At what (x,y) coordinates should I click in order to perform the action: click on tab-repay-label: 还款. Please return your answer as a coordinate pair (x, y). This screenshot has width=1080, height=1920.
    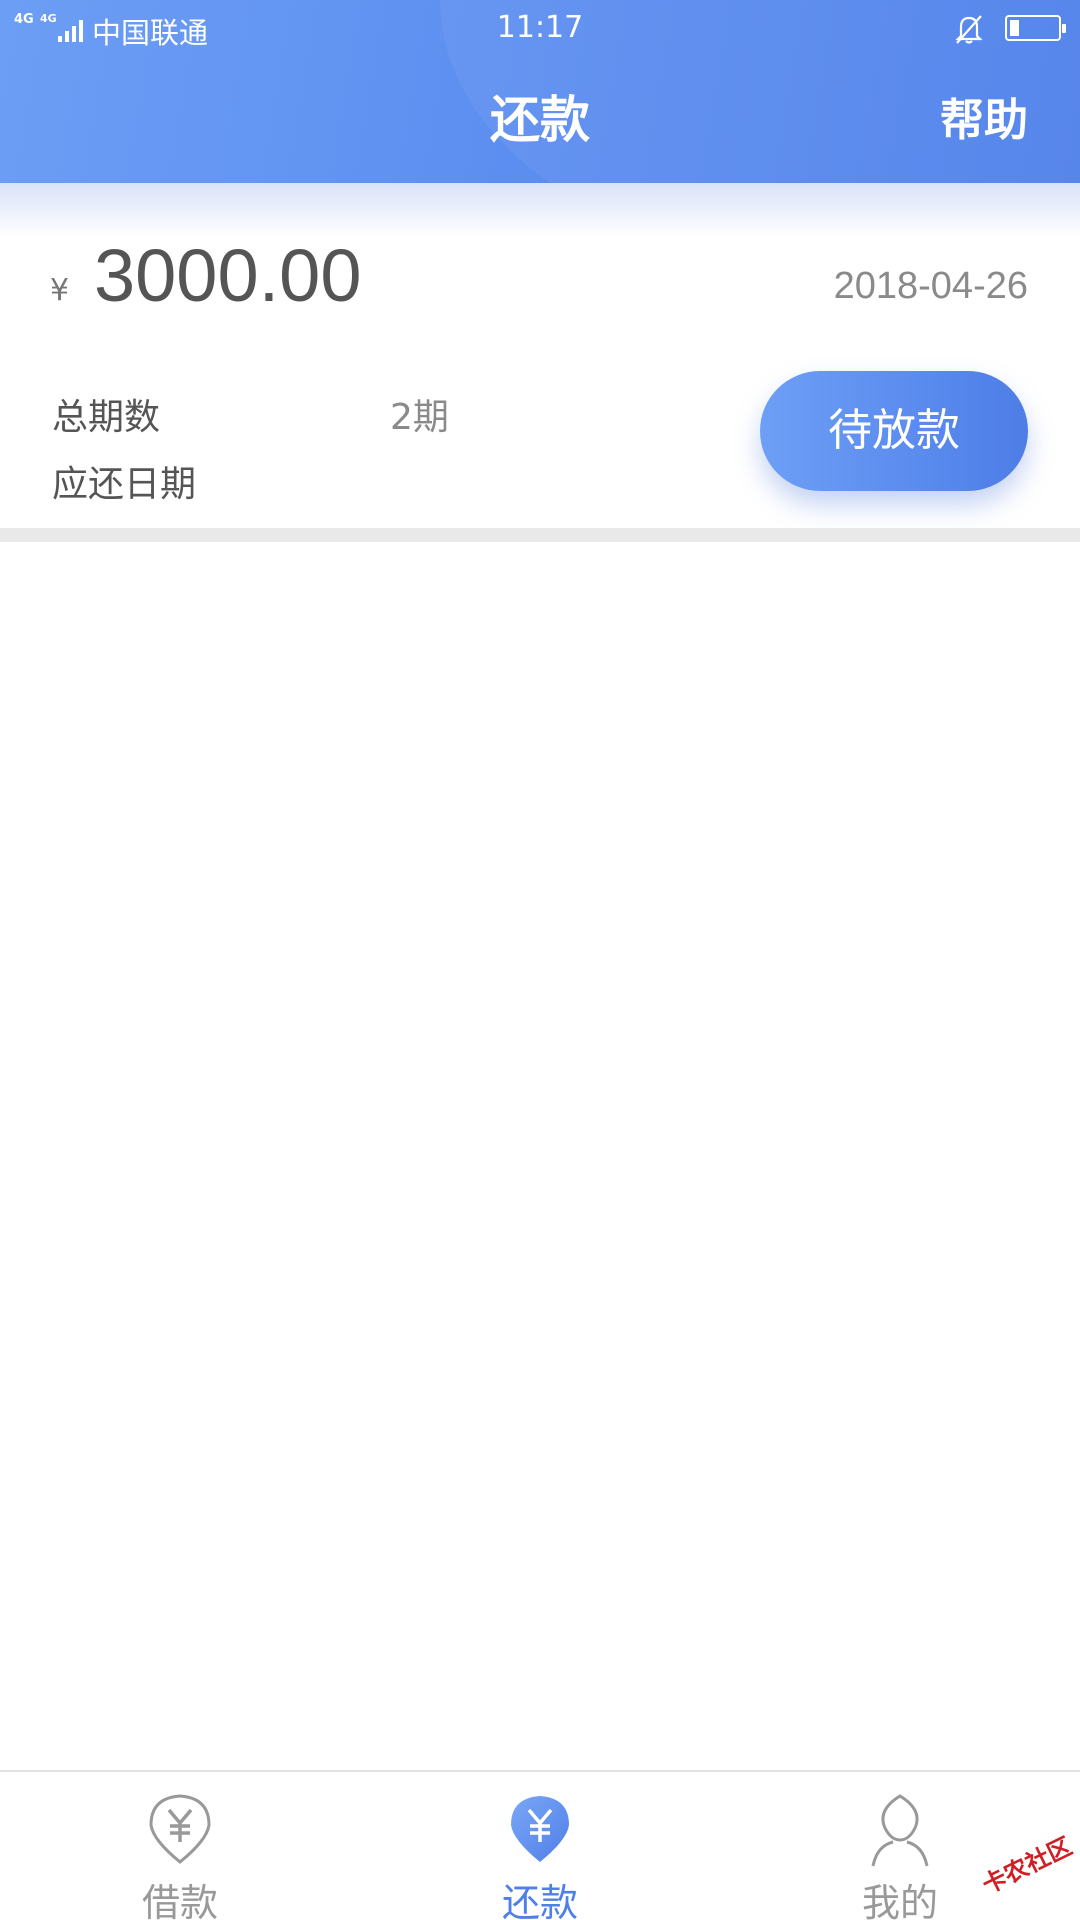
    Looking at the image, I should click on (539, 1900).